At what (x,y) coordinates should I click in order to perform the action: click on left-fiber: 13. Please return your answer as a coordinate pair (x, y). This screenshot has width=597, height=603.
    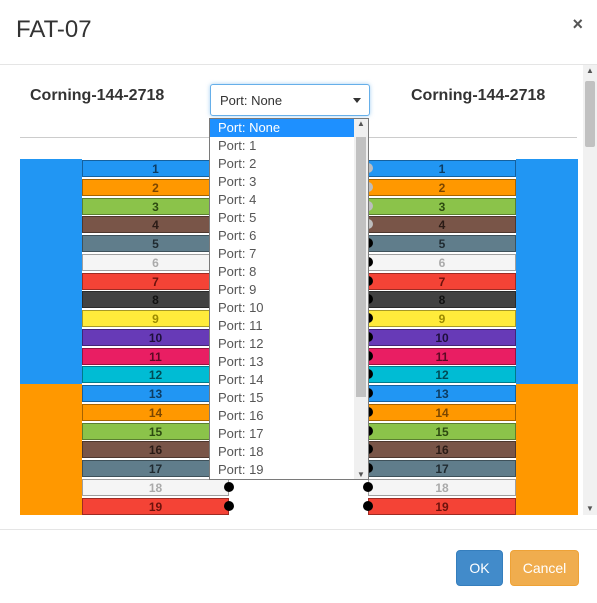
    Looking at the image, I should click on (155, 393).